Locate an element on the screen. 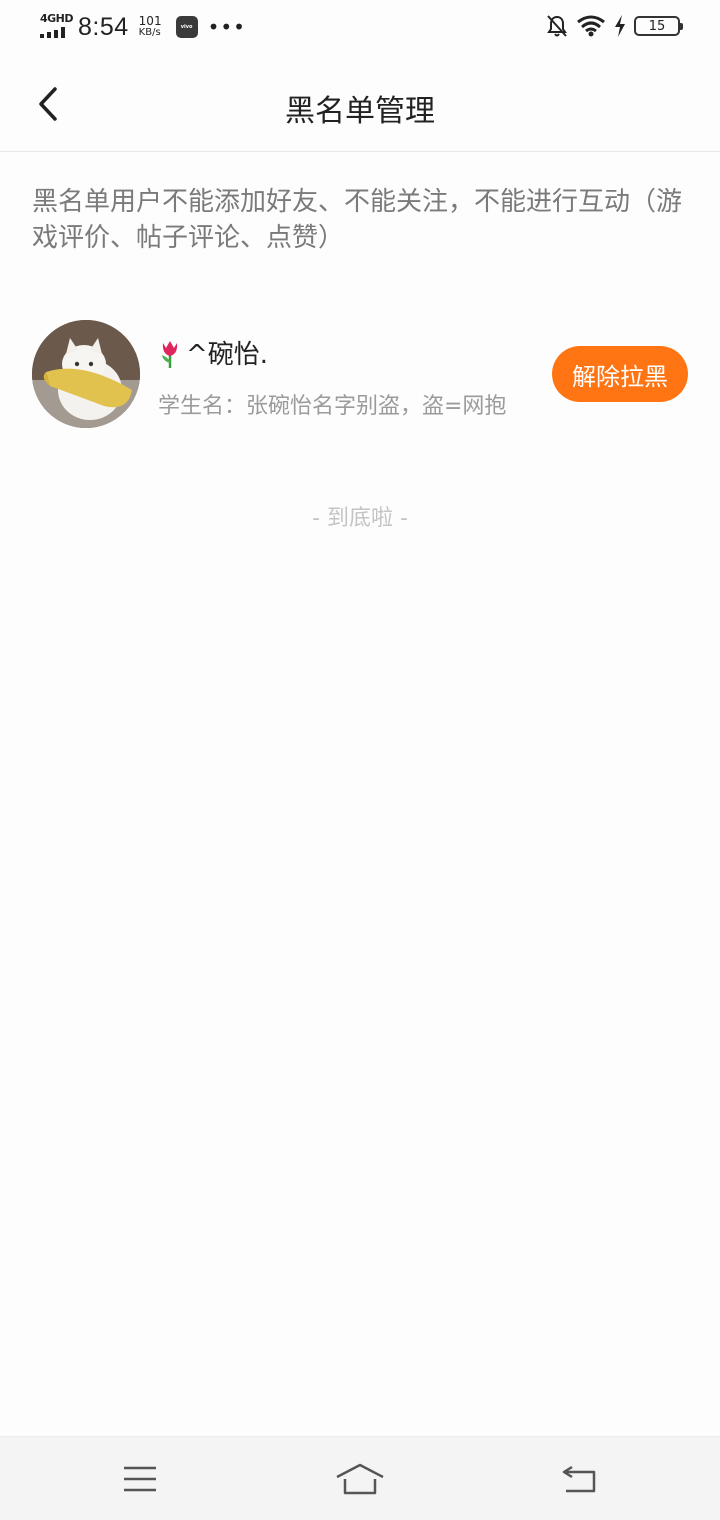 The image size is (720, 1520). blacklist-notice: 黑名单用户不能添加好友、不能关注，不能进行互动（游戏评价、帖子评论、点赞） is located at coordinates (357, 220).